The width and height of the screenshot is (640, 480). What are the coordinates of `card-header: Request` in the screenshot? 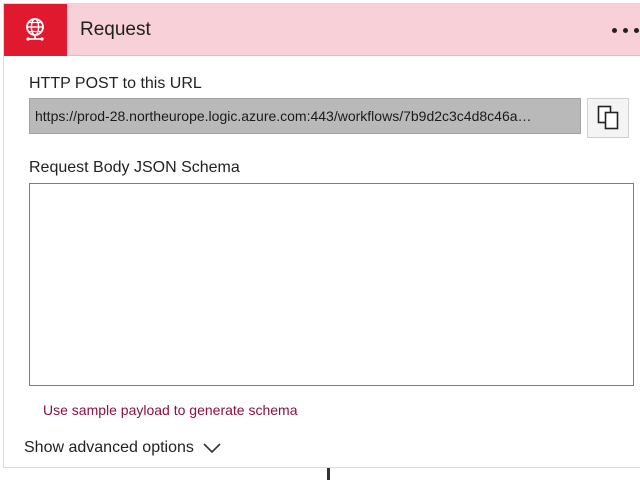 It's located at (322, 30).